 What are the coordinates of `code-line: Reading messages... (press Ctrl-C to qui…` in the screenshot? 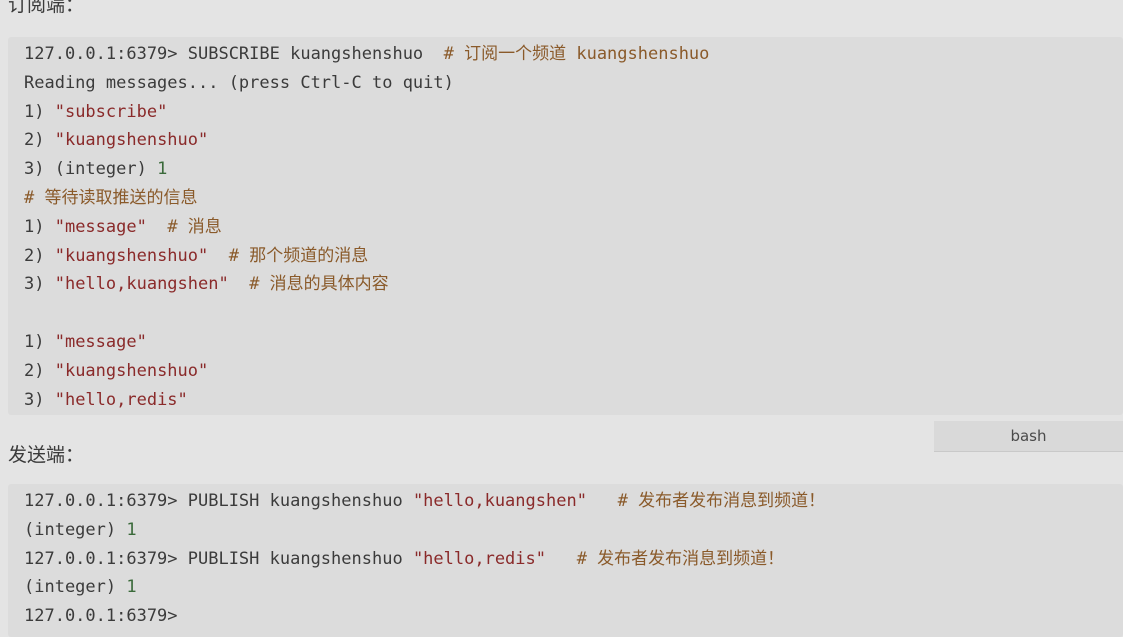 It's located at (573, 83).